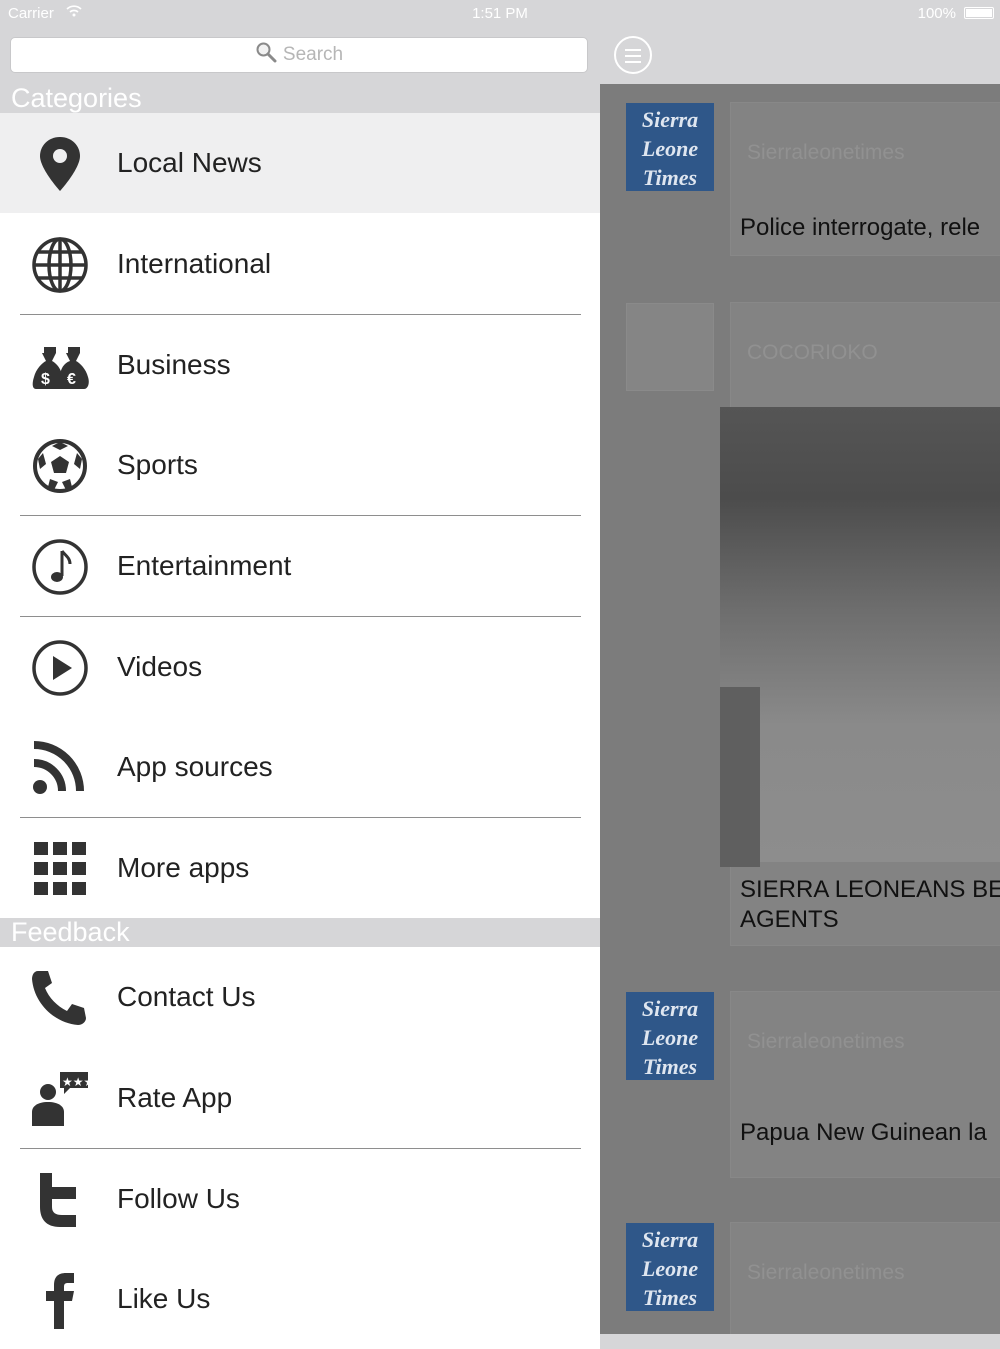 The height and width of the screenshot is (1349, 1000). What do you see at coordinates (60, 868) in the screenshot?
I see `grid-icon` at bounding box center [60, 868].